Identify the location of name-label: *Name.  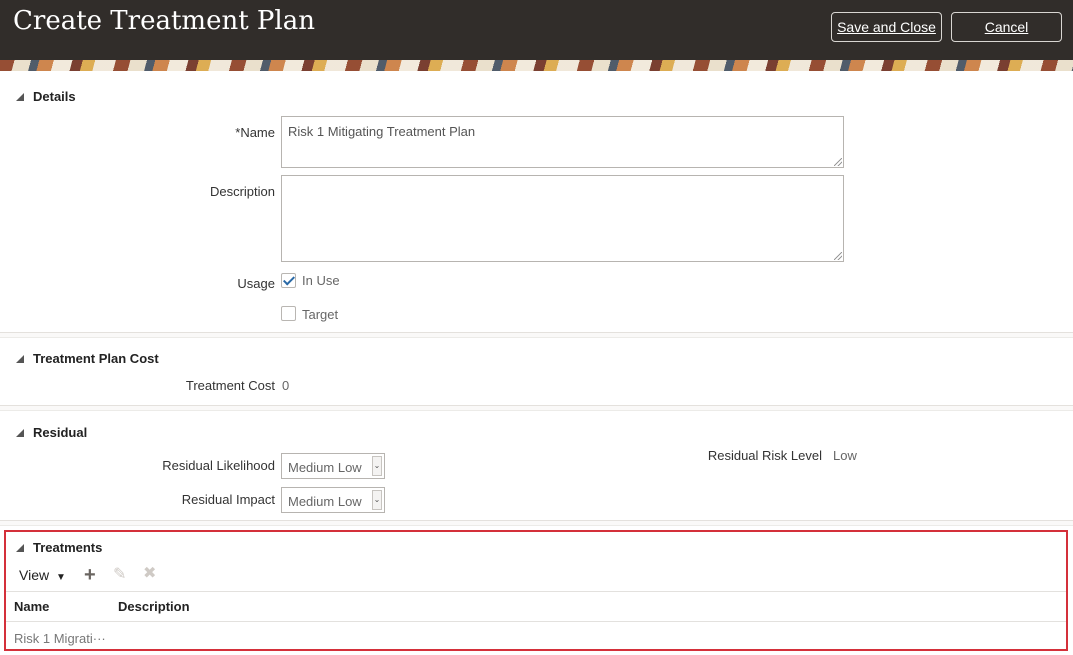
(255, 132).